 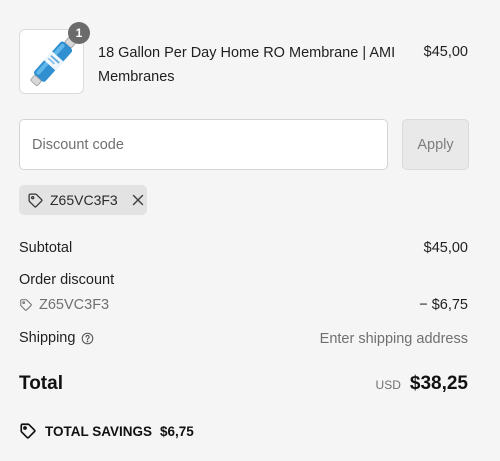 I want to click on total-value: $38,25, so click(x=438, y=383).